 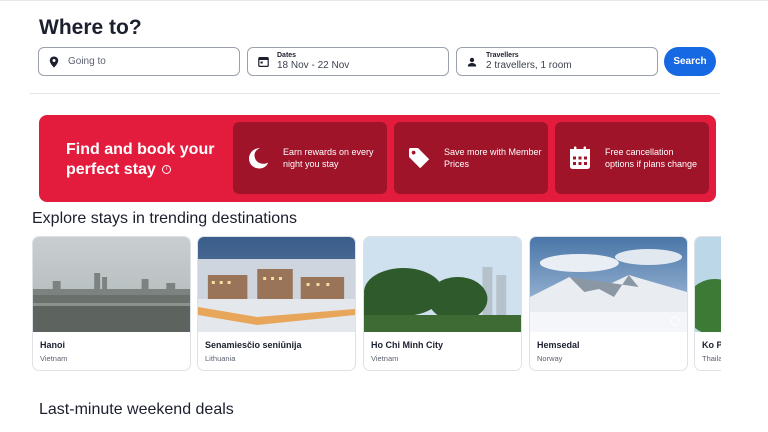 What do you see at coordinates (419, 158) in the screenshot?
I see `tag-icon` at bounding box center [419, 158].